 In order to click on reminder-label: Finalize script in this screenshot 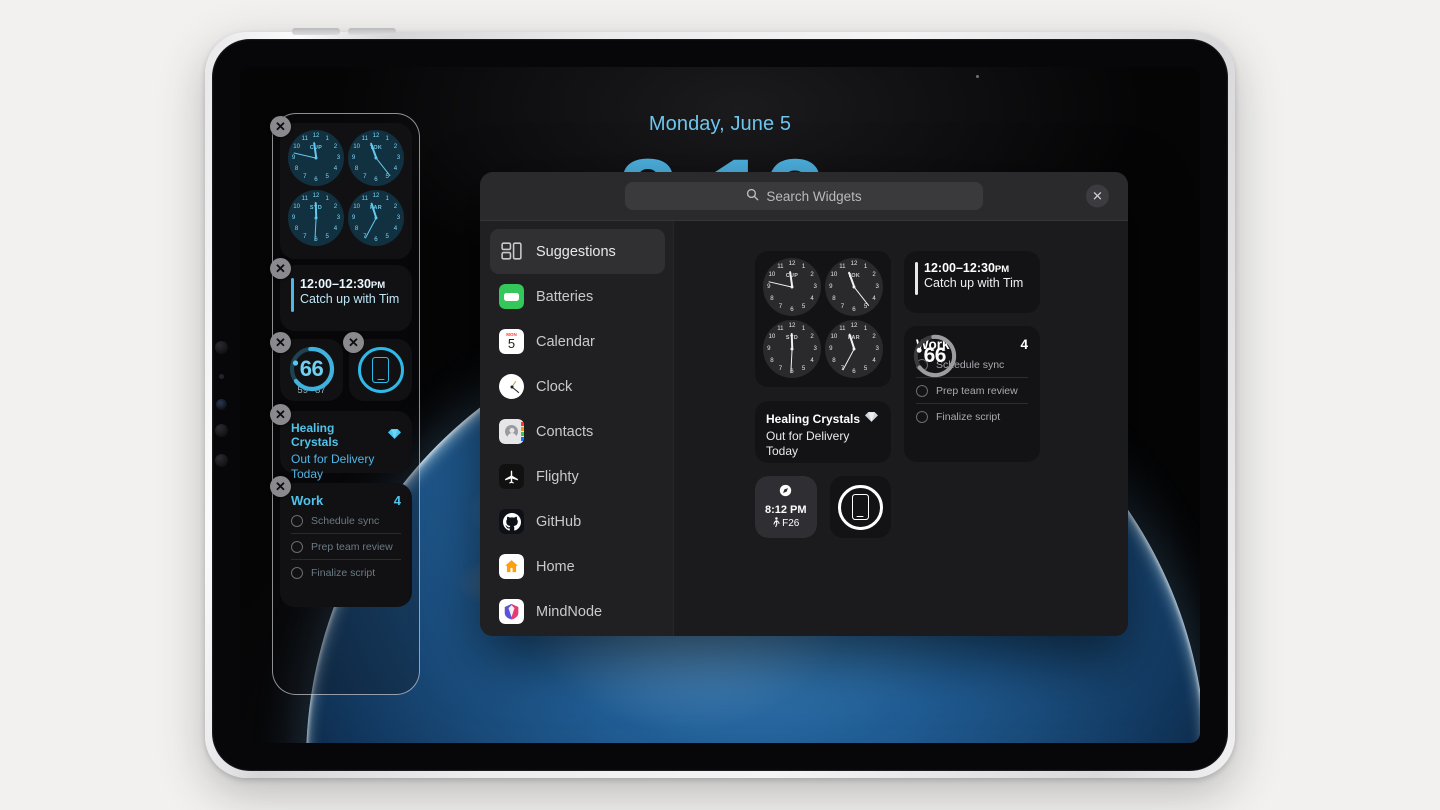, I will do `click(968, 417)`.